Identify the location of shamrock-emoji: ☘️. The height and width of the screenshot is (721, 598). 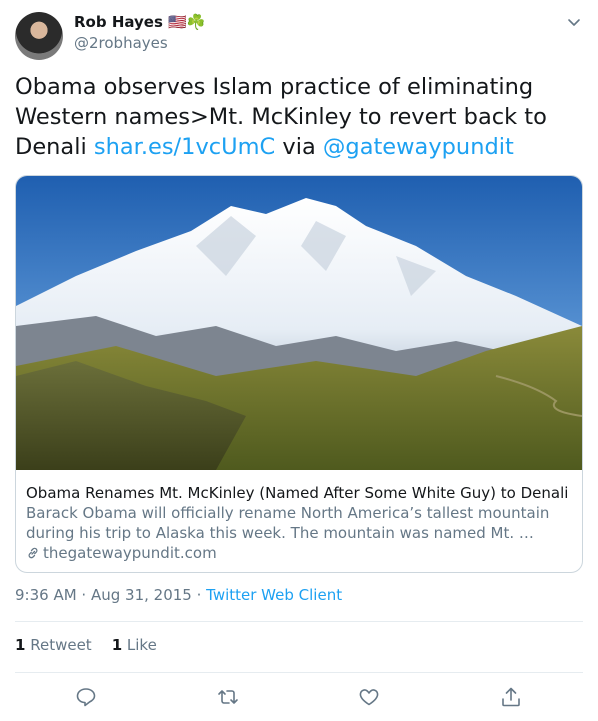
(196, 22).